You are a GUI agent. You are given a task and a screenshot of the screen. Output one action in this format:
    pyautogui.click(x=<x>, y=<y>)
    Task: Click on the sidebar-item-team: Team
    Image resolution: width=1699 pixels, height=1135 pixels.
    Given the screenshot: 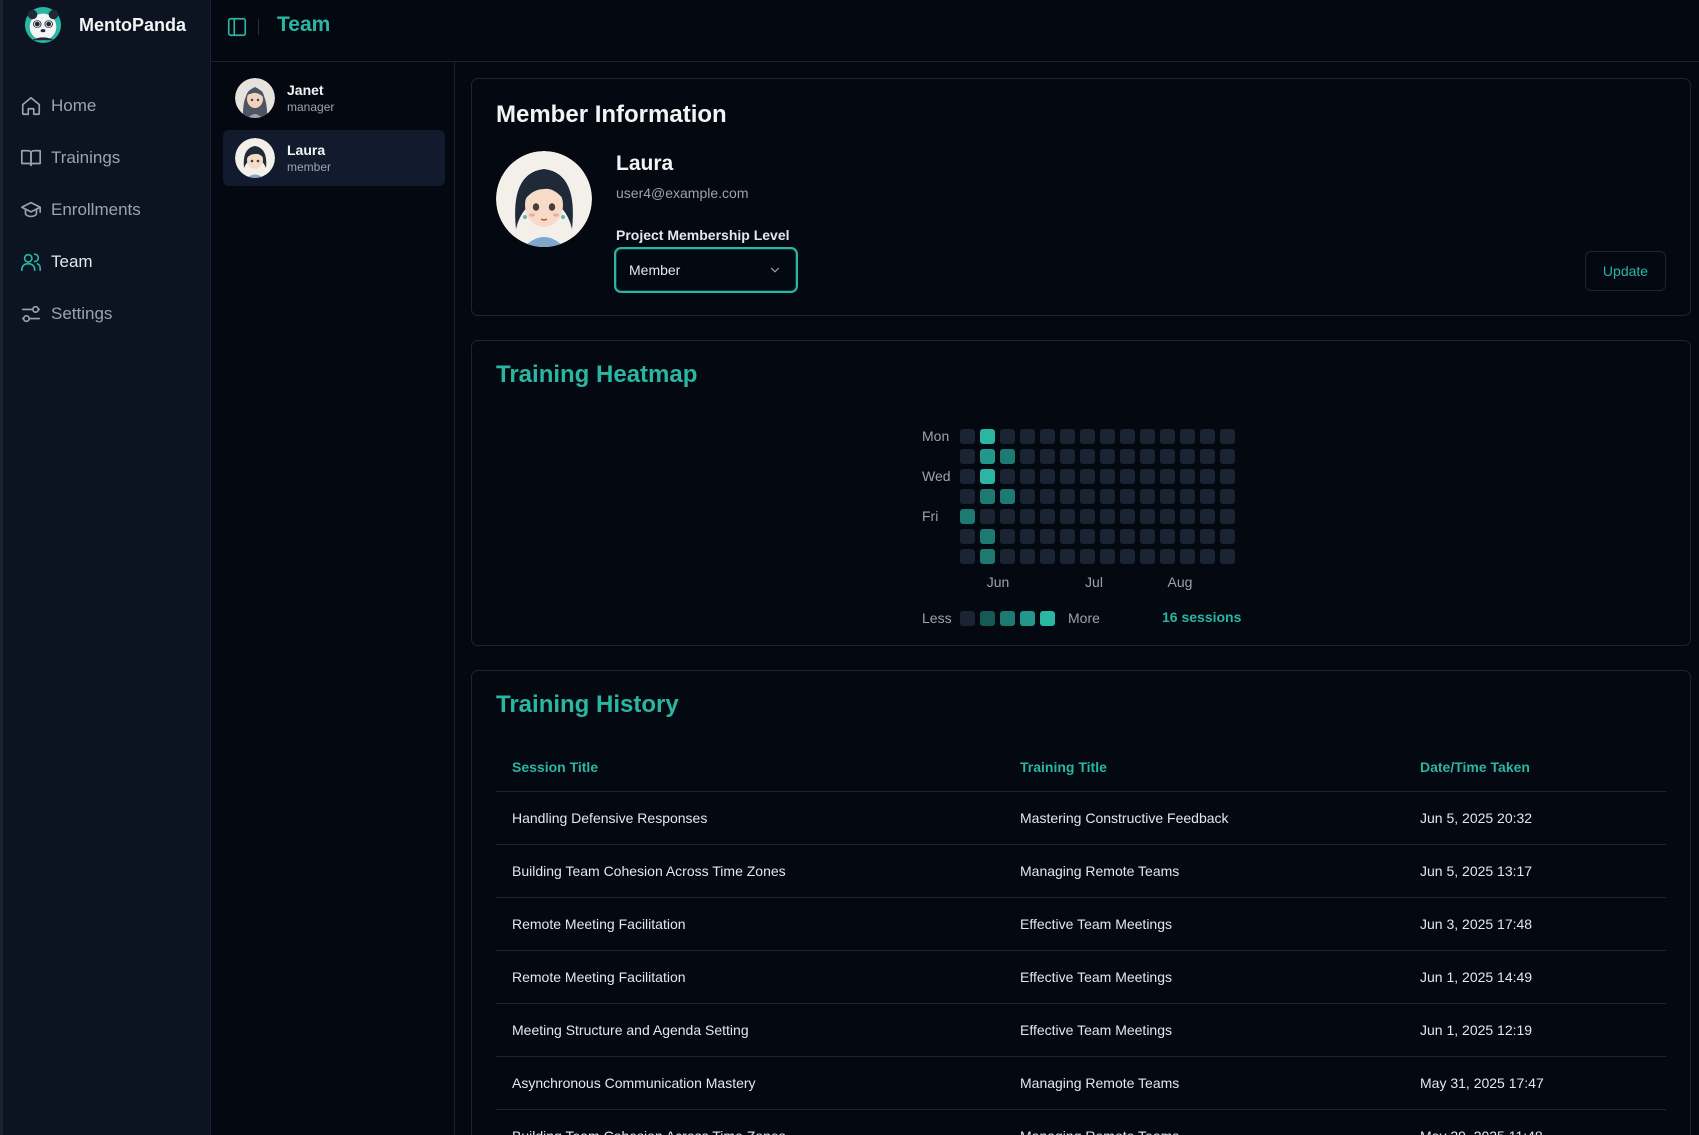 What is the action you would take?
    pyautogui.click(x=105, y=262)
    